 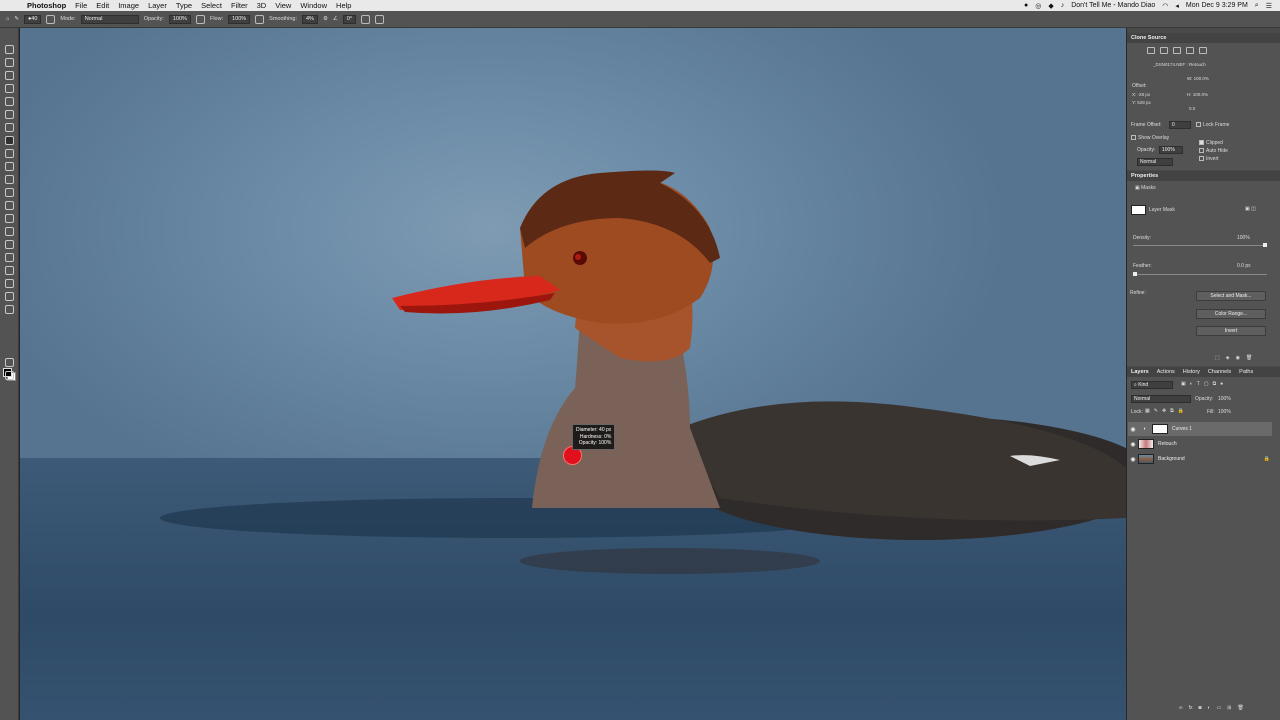 What do you see at coordinates (1198, 384) in the screenshot?
I see `filter-type-icon: T` at bounding box center [1198, 384].